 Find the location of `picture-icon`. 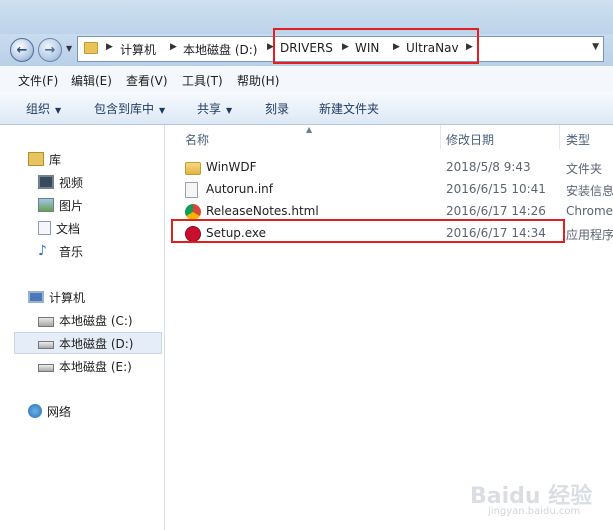

picture-icon is located at coordinates (46, 205).